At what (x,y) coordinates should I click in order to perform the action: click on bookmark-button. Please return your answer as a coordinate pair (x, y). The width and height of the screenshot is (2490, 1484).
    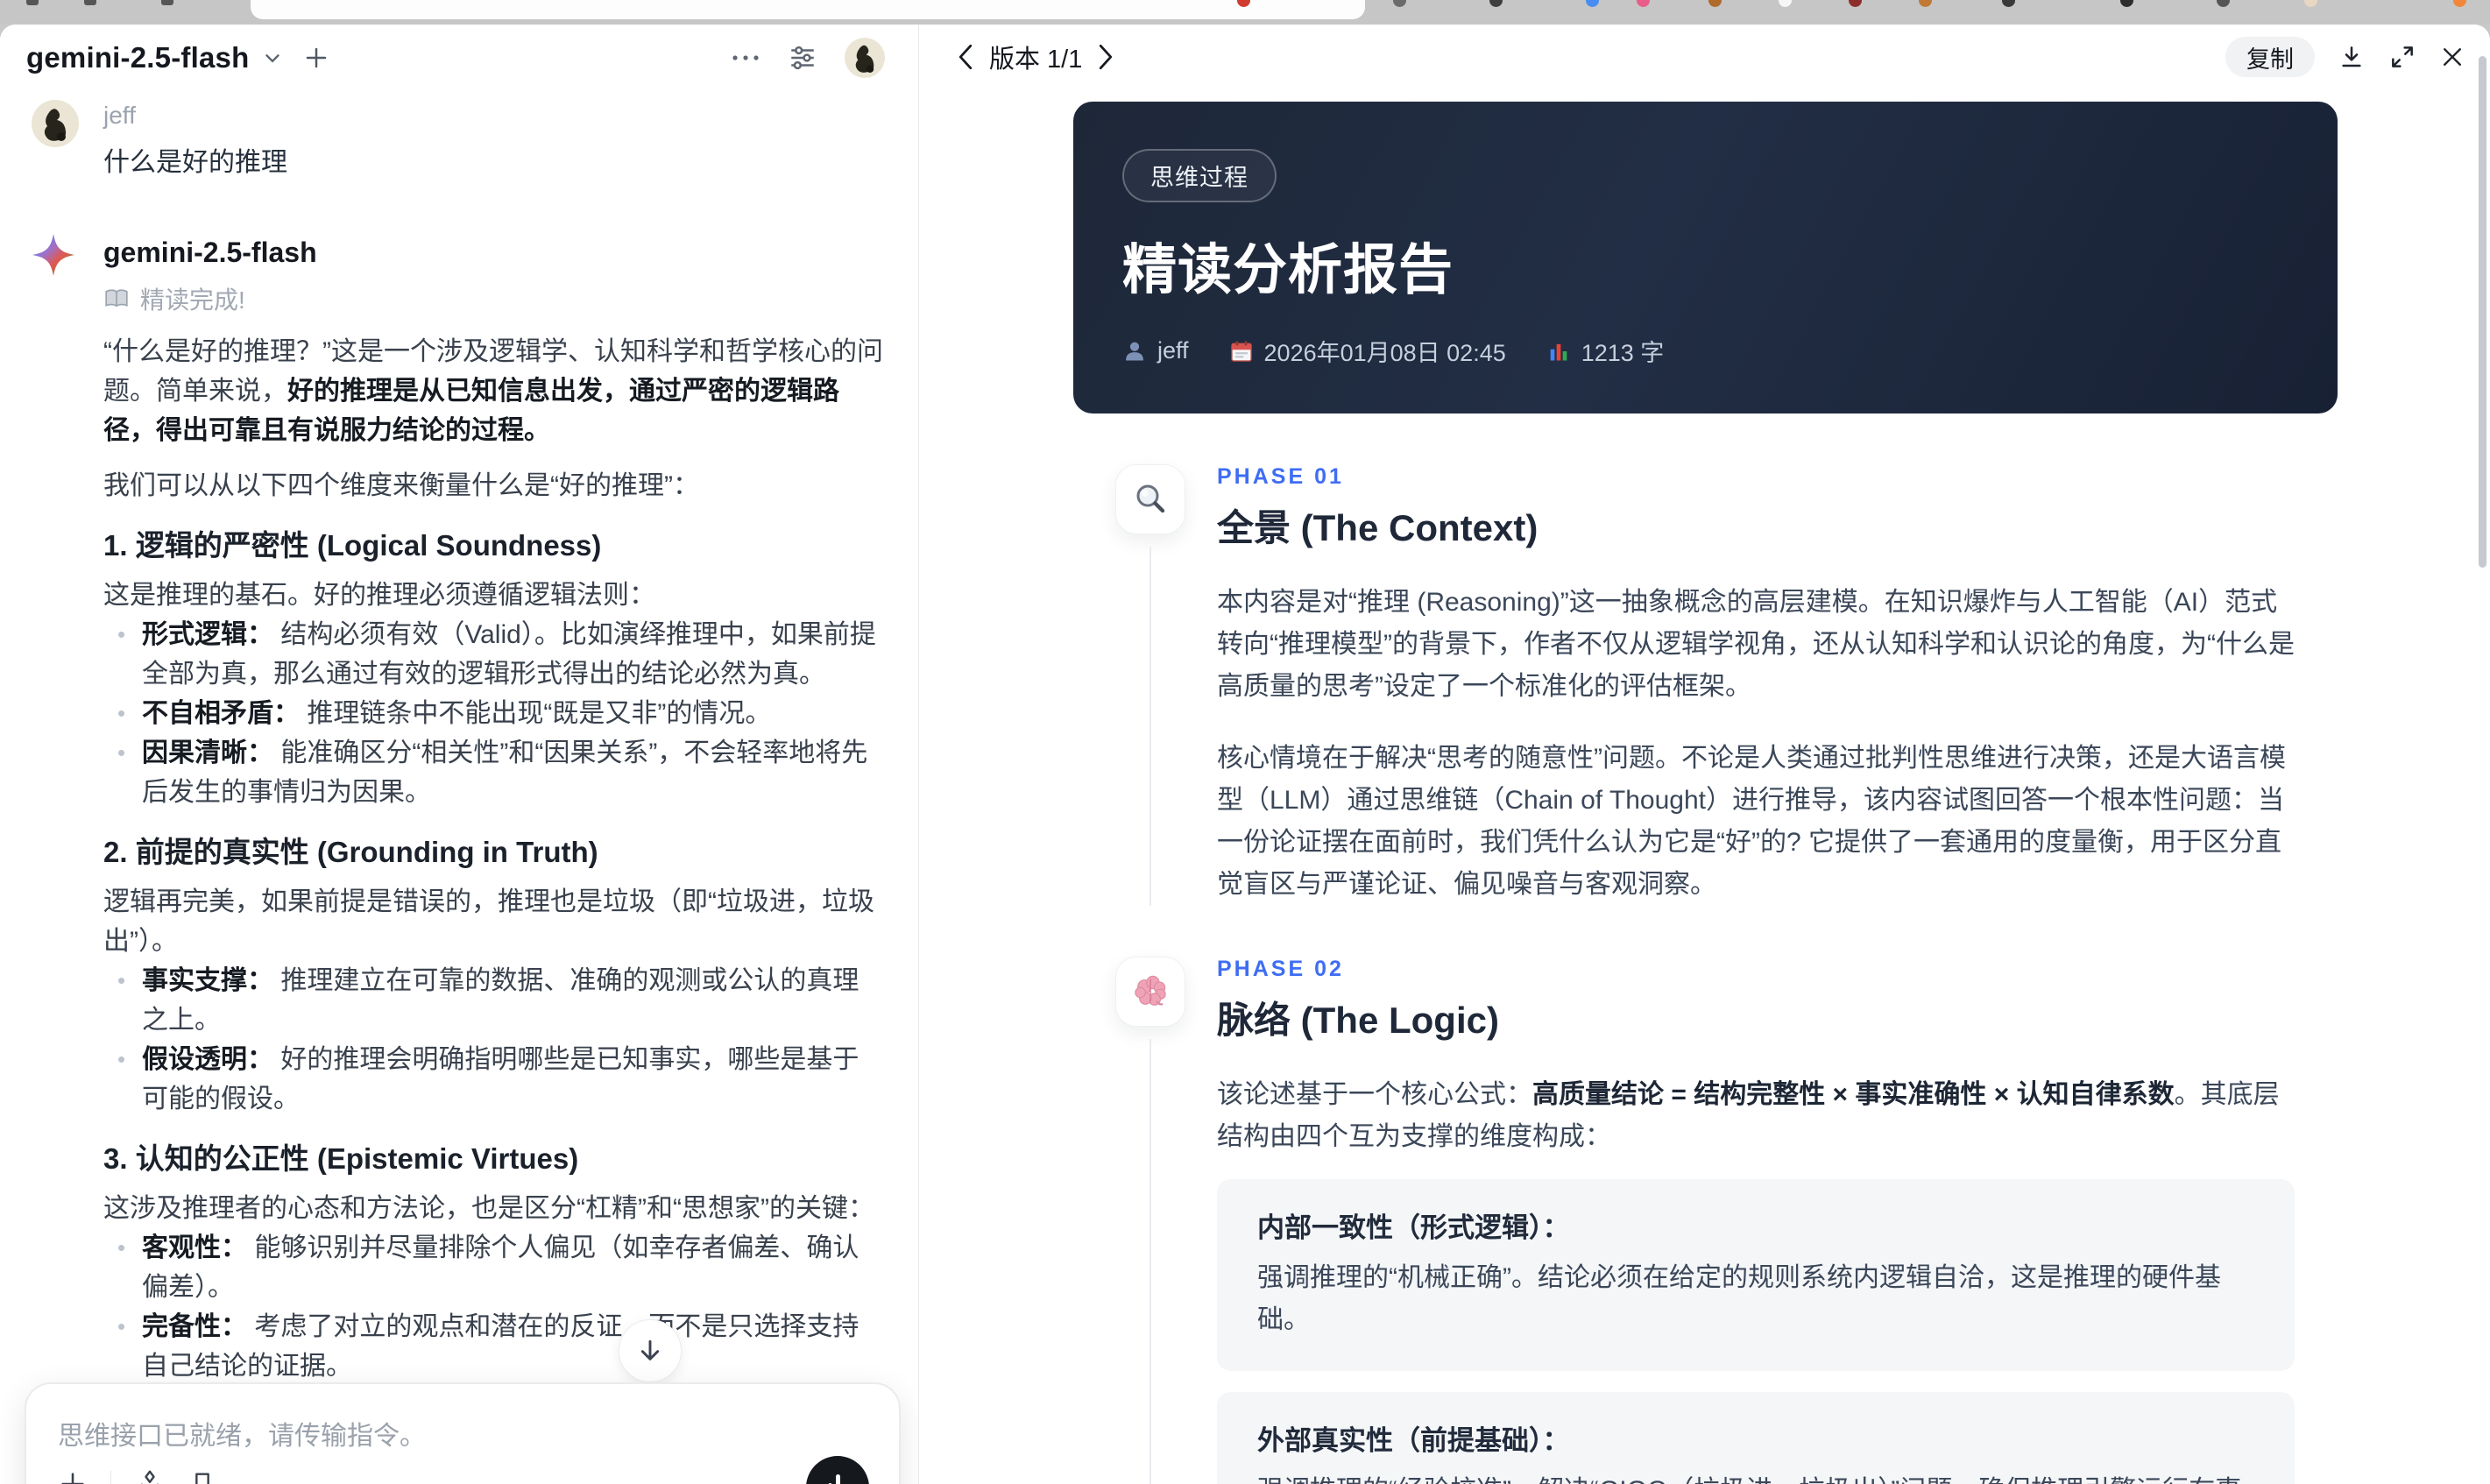
    Looking at the image, I should click on (202, 1476).